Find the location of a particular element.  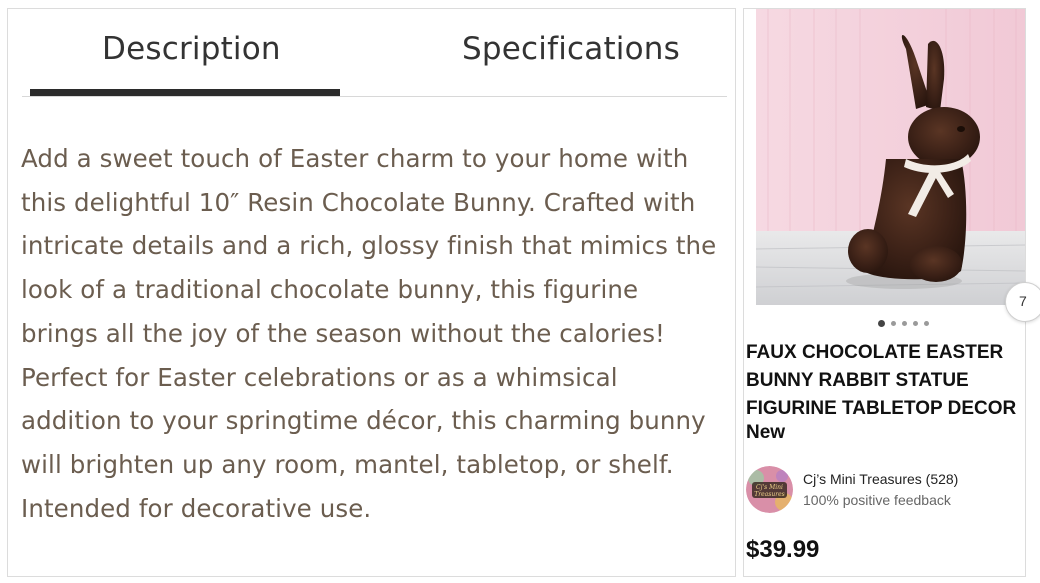

seller-feedback: 100% positive feedback is located at coordinates (877, 500).